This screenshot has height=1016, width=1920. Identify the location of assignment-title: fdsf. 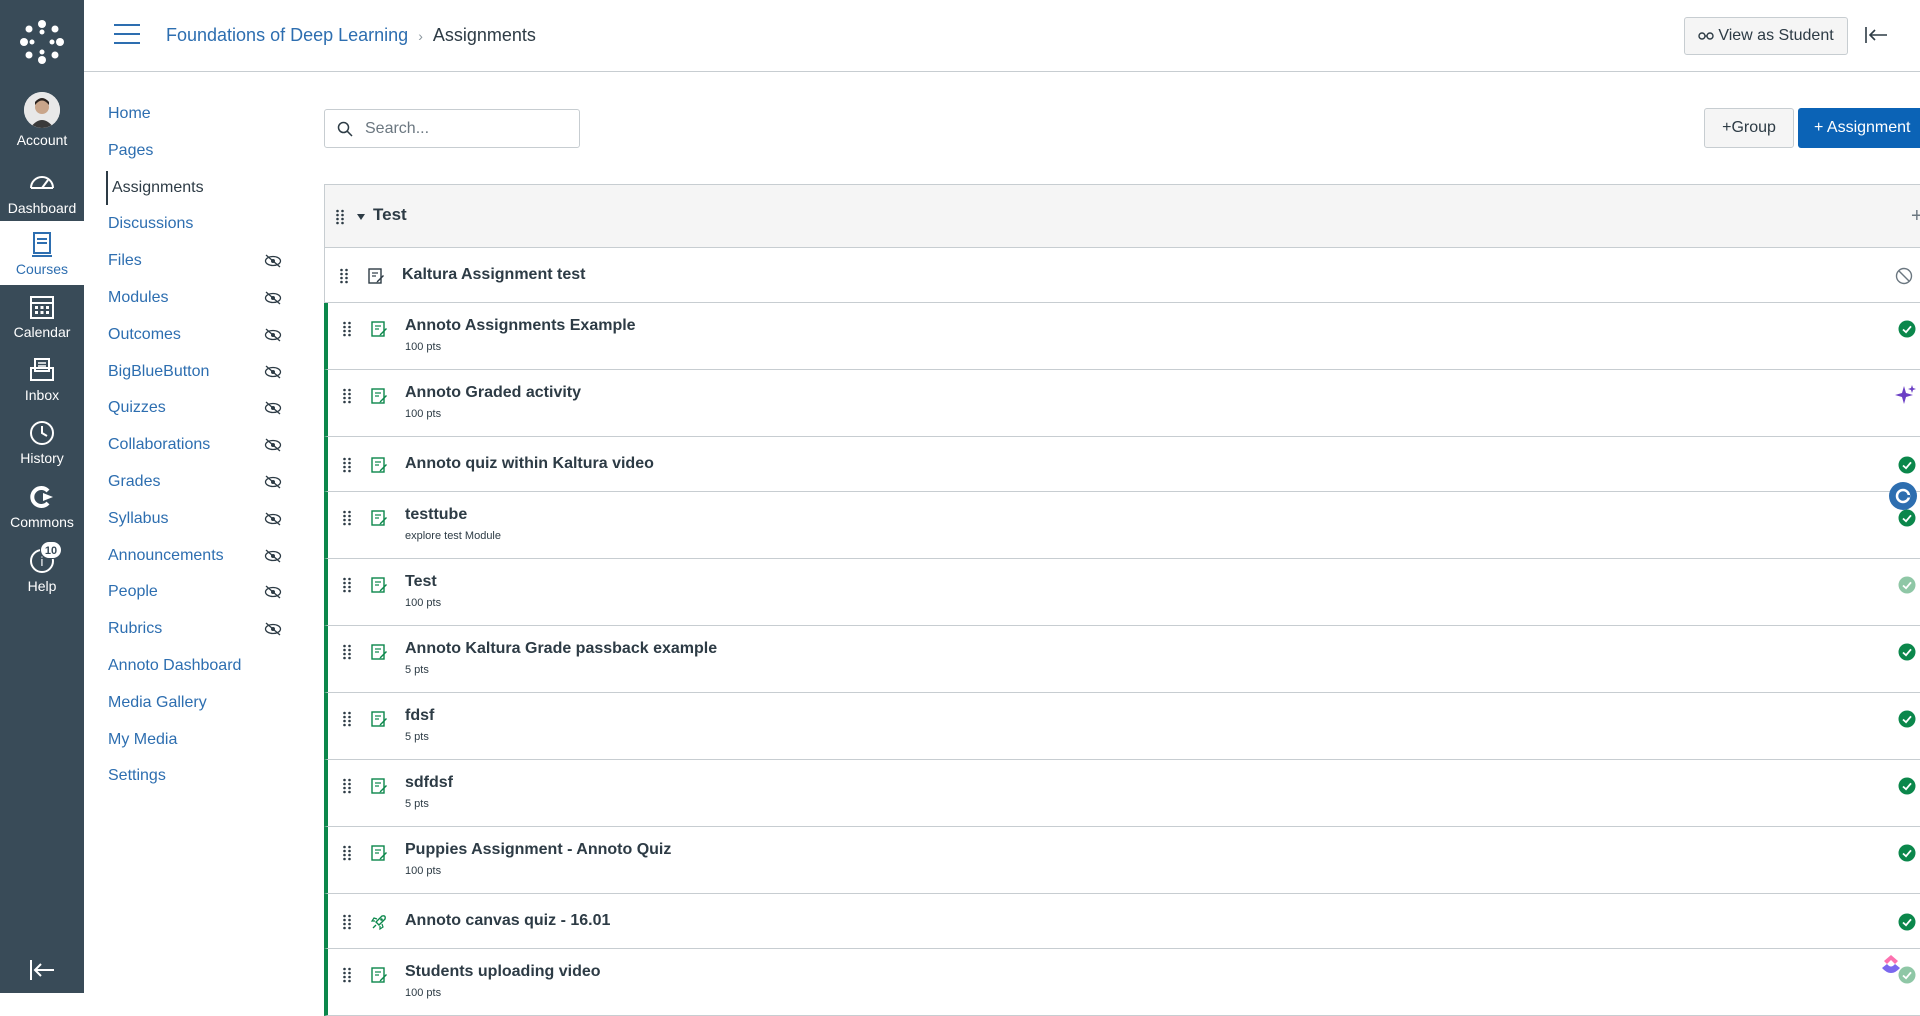
(419, 716).